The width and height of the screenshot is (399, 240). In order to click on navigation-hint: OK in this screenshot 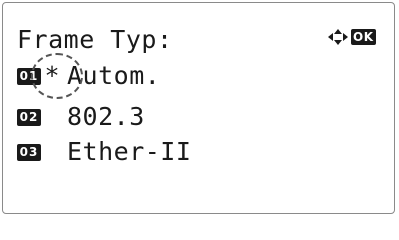, I will do `click(352, 37)`.